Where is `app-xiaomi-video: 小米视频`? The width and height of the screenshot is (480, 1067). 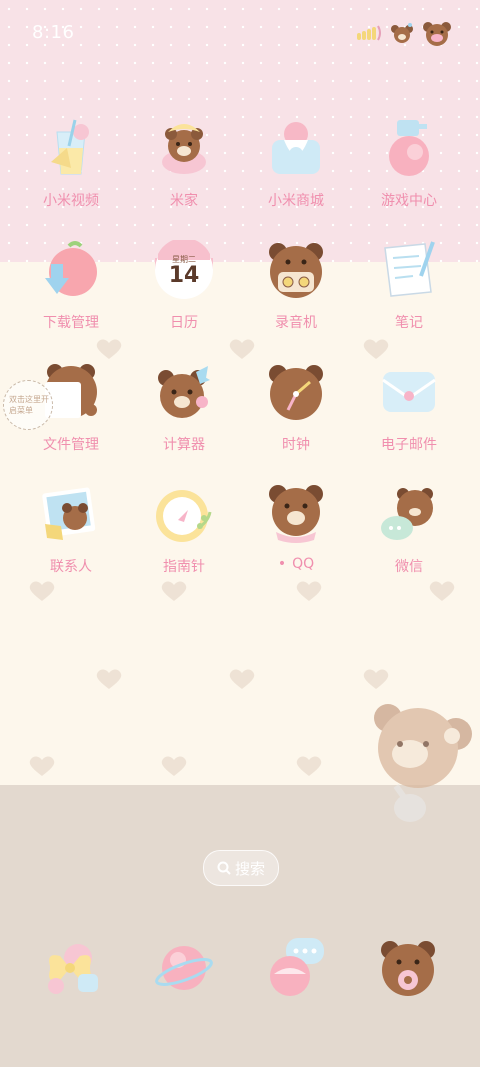
app-xiaomi-video: 小米视频 is located at coordinates (71, 173).